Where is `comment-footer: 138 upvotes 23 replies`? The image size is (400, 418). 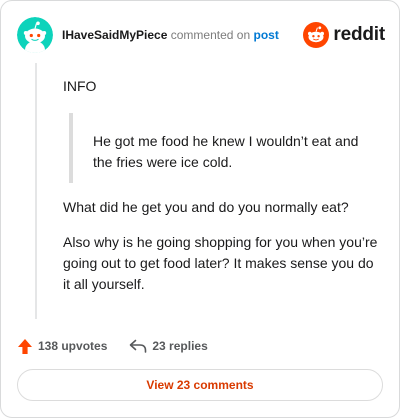
comment-footer: 138 upvotes 23 replies is located at coordinates (123, 346).